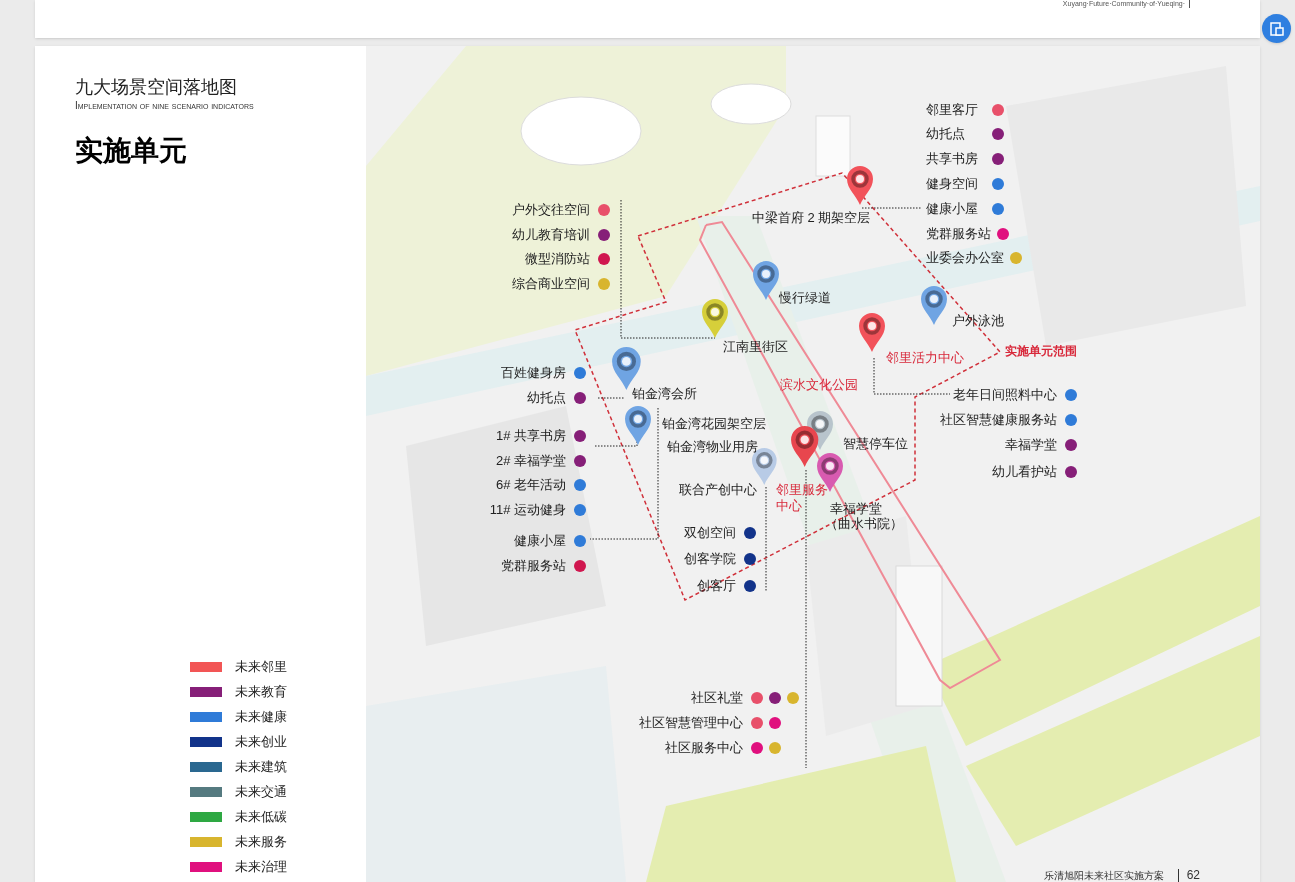  Describe the element at coordinates (533, 373) in the screenshot. I see `point-label: 百姓健身房` at that location.